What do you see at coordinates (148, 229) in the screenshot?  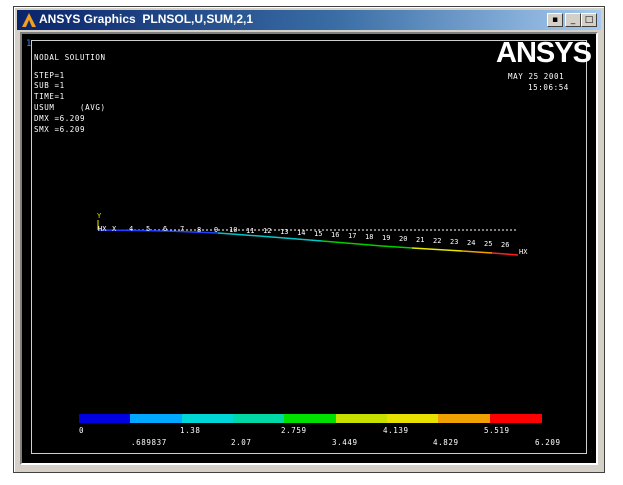 I see `node-label: 5` at bounding box center [148, 229].